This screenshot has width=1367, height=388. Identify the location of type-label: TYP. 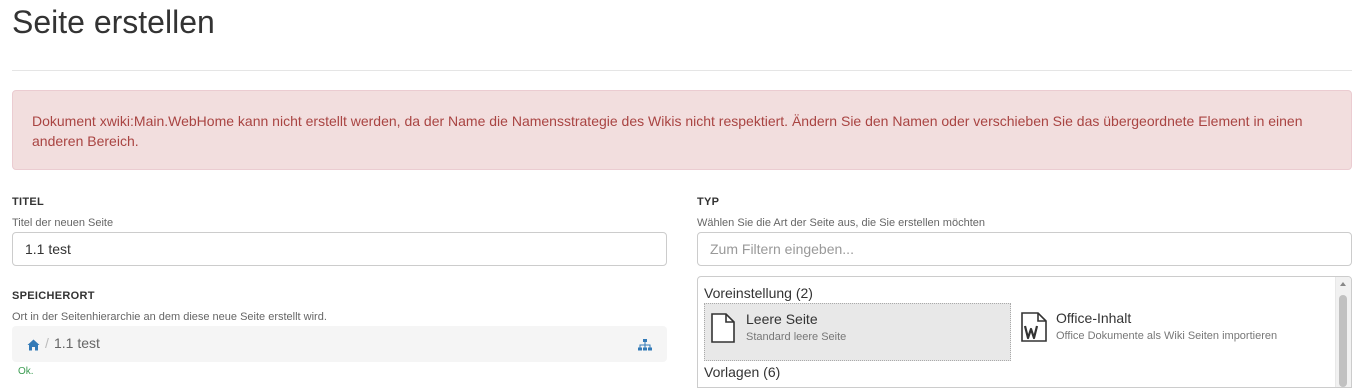
(708, 202).